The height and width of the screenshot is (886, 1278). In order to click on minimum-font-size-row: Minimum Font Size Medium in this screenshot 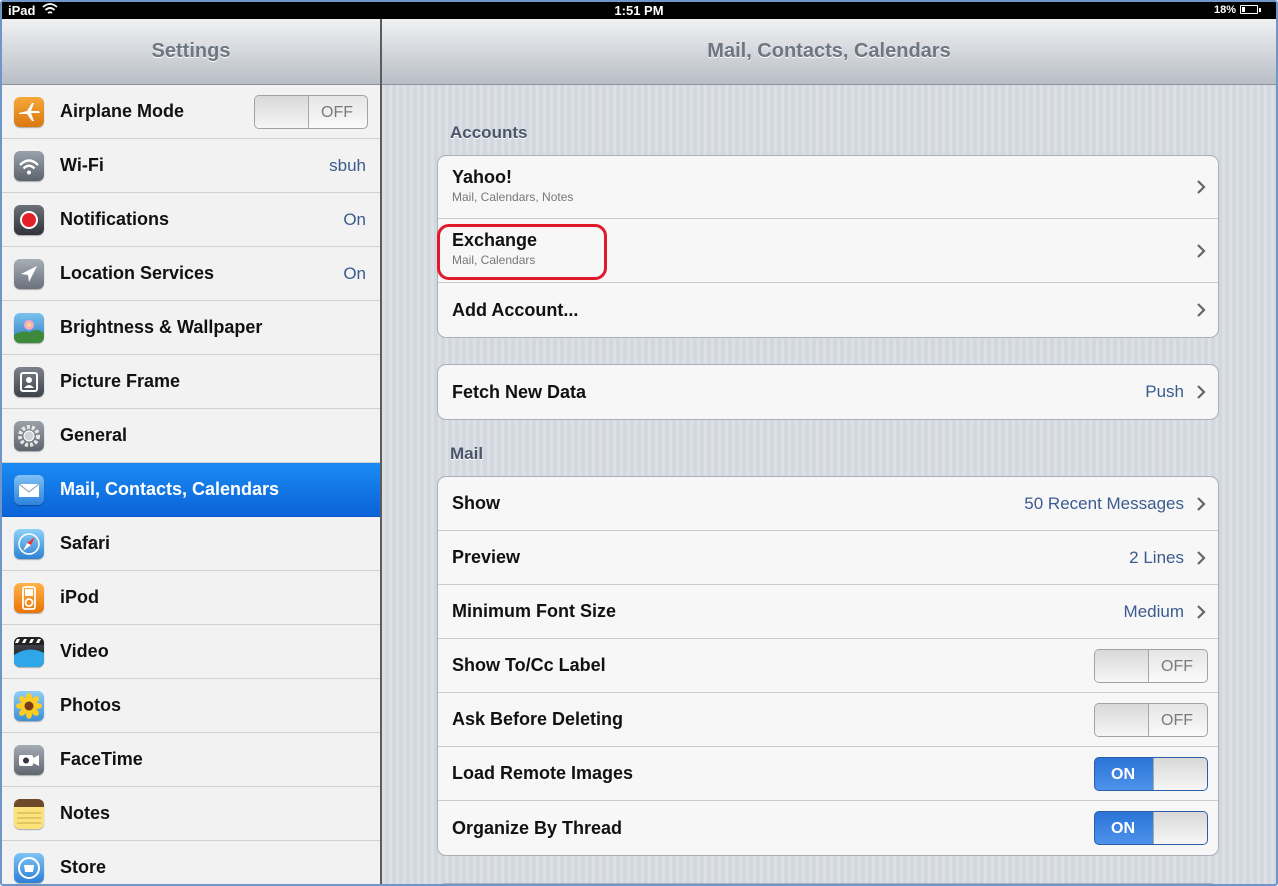, I will do `click(828, 612)`.